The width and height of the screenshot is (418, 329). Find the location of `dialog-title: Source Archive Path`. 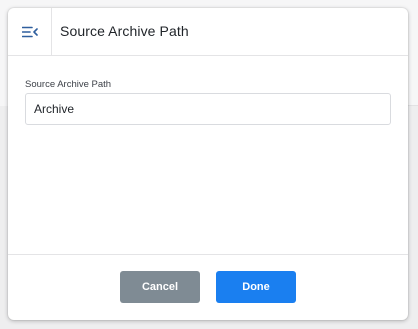

dialog-title: Source Archive Path is located at coordinates (124, 31).